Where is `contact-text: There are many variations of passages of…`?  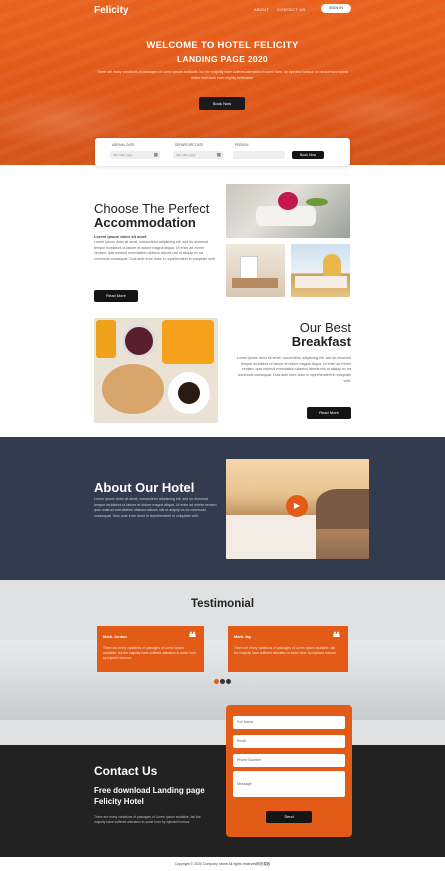
contact-text: There are many variations of passages of… is located at coordinates (147, 819).